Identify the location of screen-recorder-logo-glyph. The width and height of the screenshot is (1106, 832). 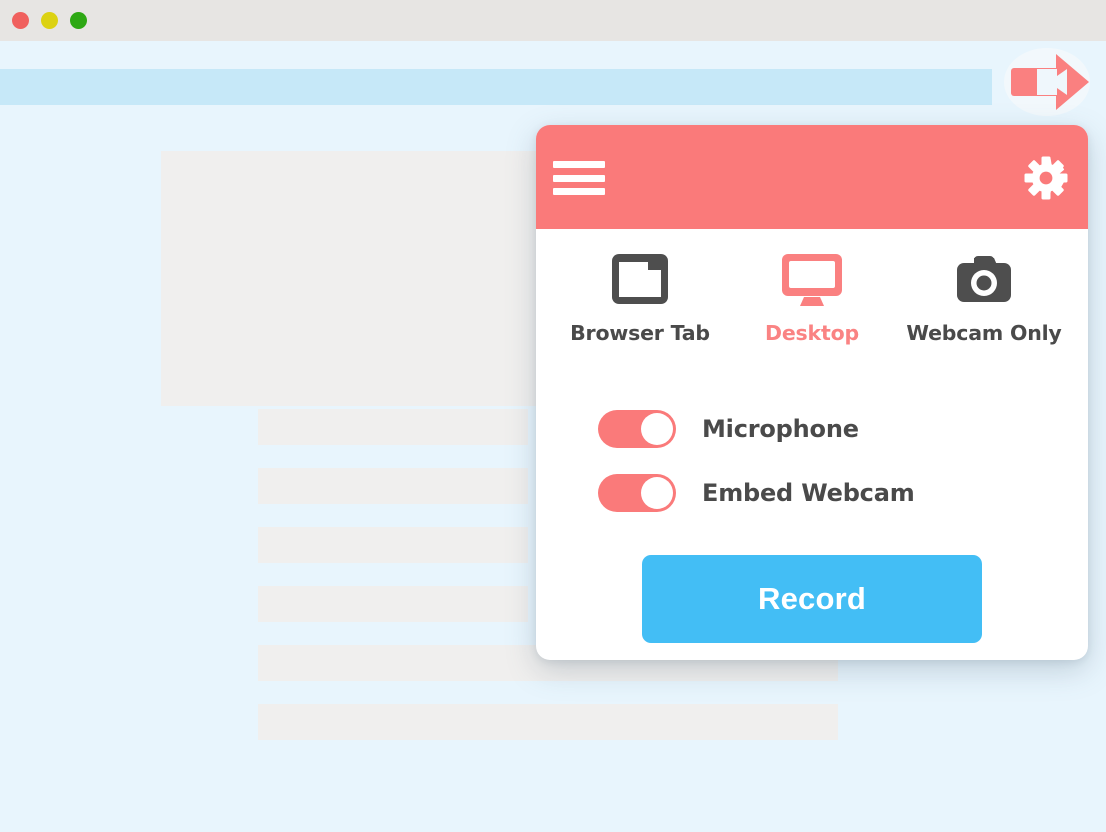
(1050, 82).